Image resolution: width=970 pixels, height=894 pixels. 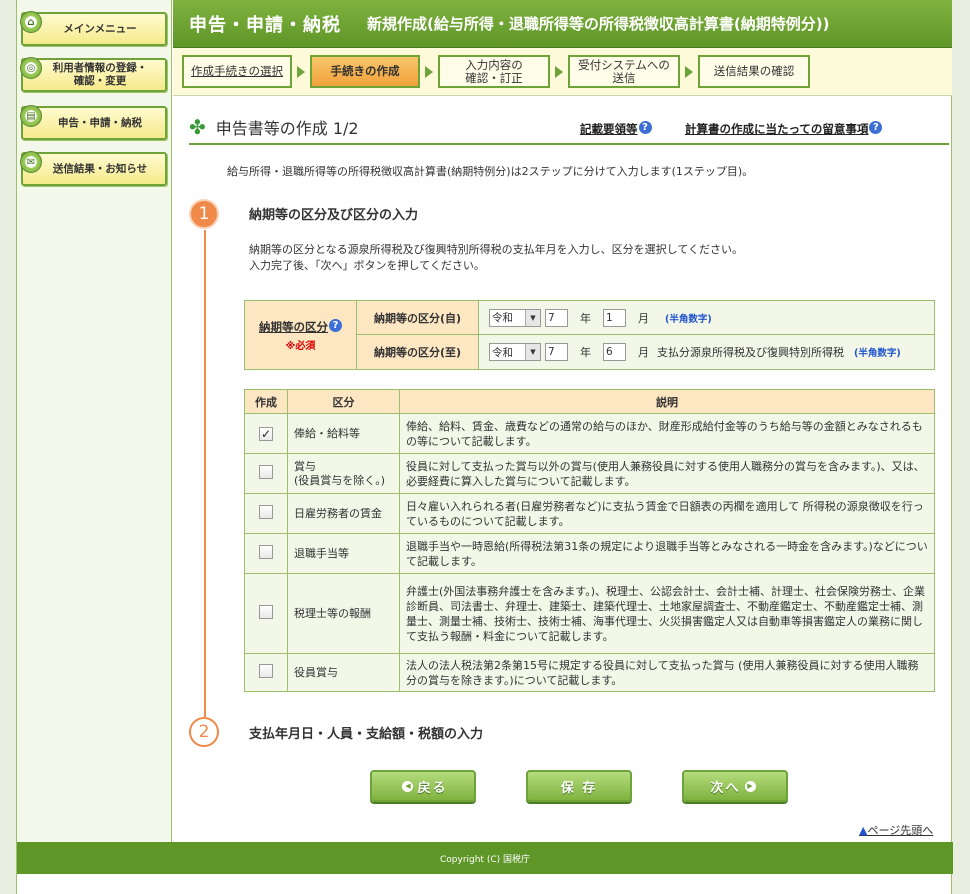 I want to click on period-from-values: 令和 ▼ 7 年 1 月 (半角数字), so click(x=706, y=317).